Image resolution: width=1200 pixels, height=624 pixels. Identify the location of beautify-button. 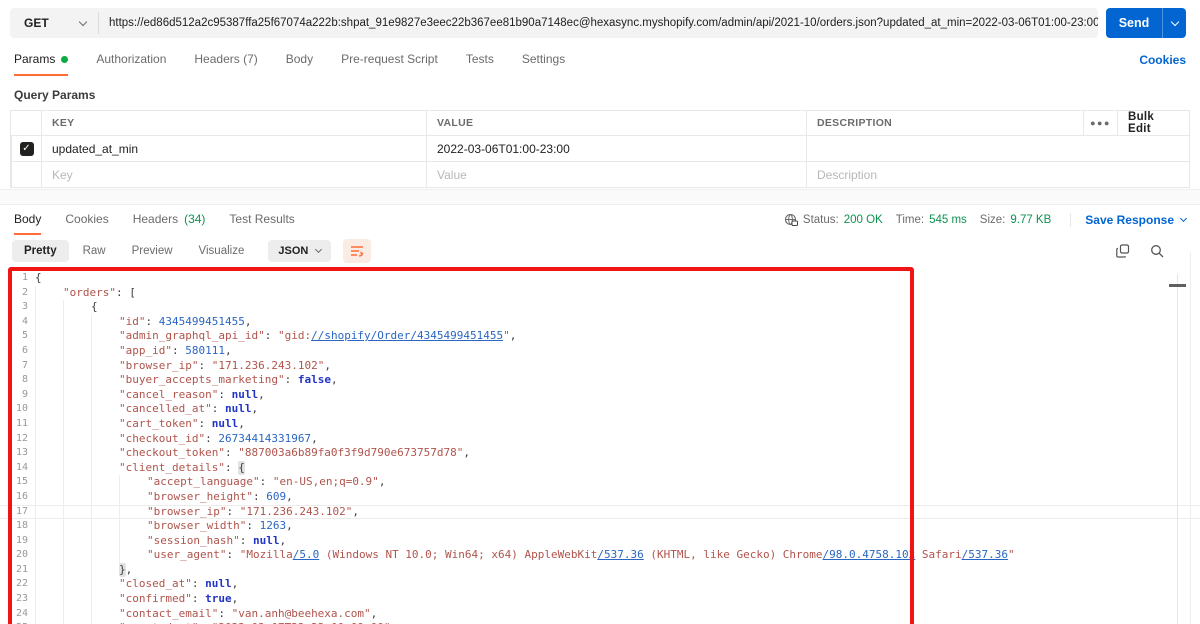
(357, 250).